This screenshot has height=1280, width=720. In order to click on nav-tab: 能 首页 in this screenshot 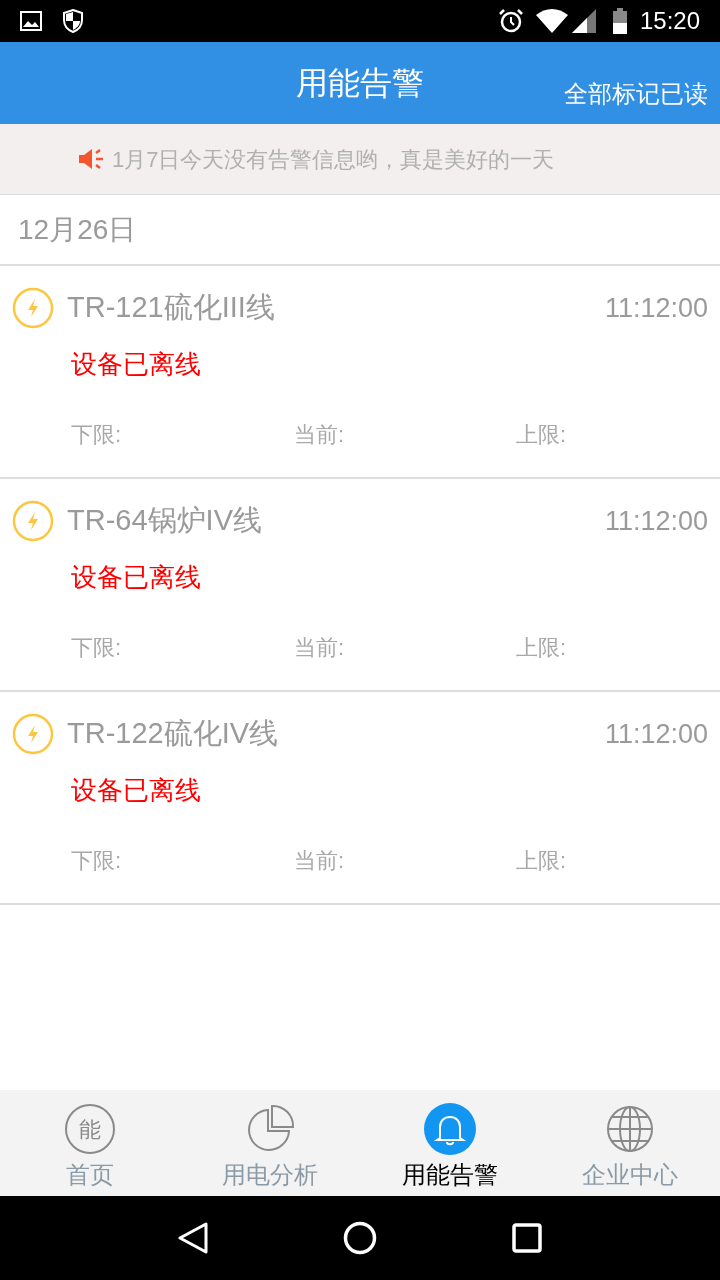, I will do `click(90, 1143)`.